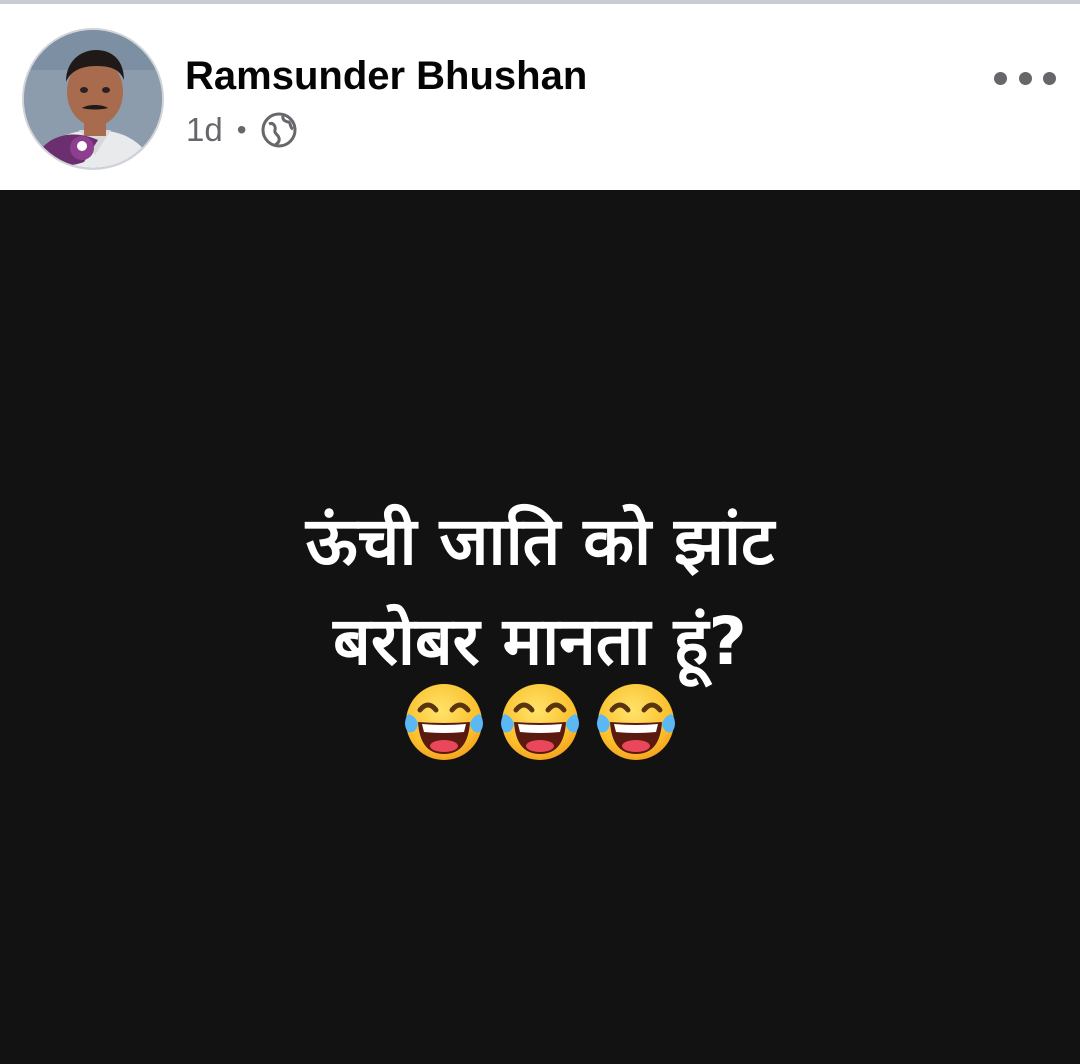  What do you see at coordinates (279, 130) in the screenshot?
I see `globe-icon` at bounding box center [279, 130].